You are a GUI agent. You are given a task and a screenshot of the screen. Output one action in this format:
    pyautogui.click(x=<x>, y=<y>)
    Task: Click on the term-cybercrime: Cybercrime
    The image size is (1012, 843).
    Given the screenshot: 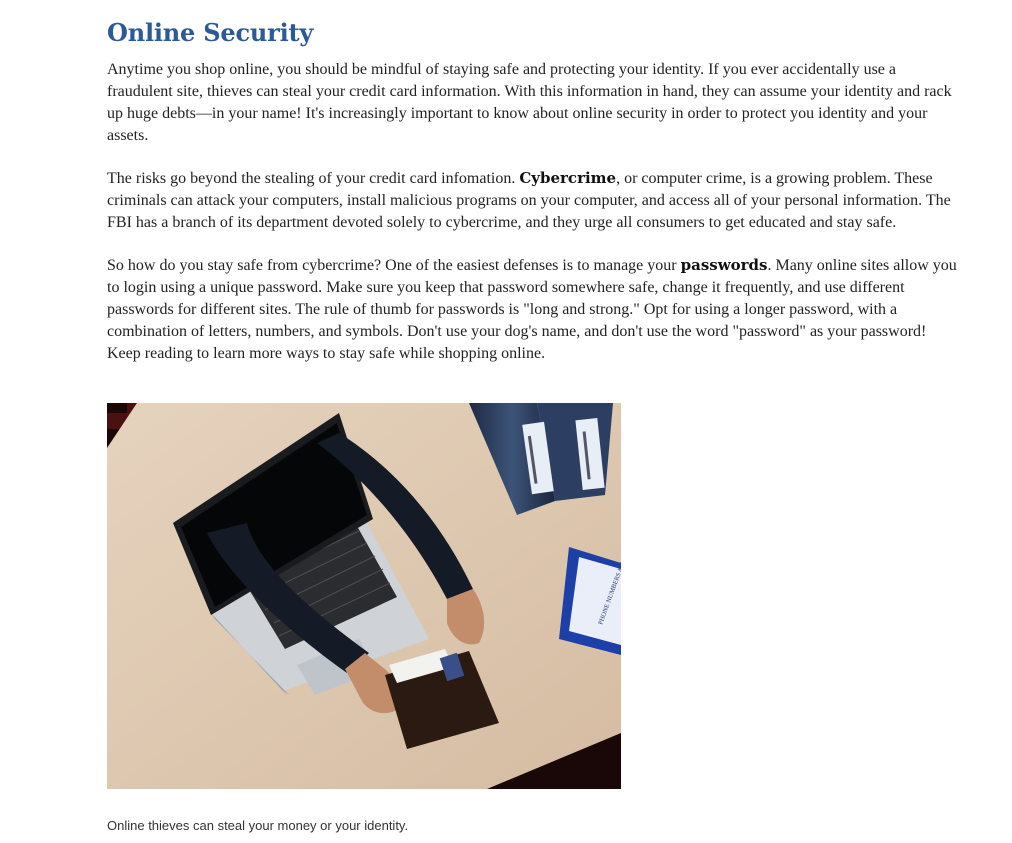 What is the action you would take?
    pyautogui.click(x=568, y=178)
    